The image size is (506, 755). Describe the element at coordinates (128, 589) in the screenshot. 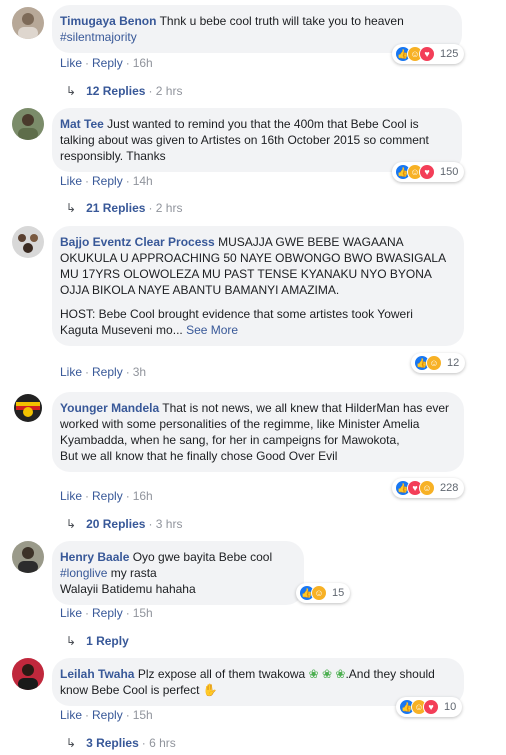

I see `comment-text-secondary: Walayii Batidemu hahaha` at that location.